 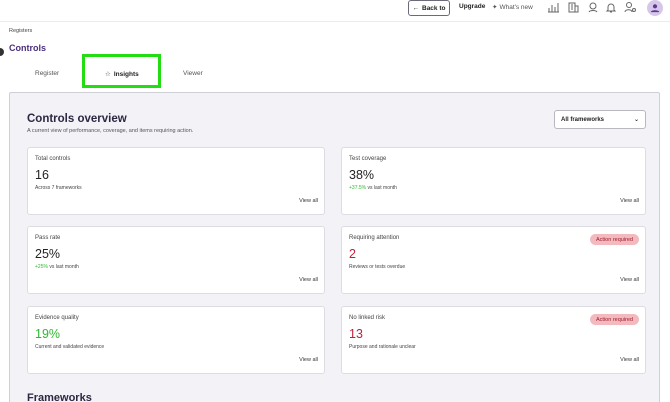 What do you see at coordinates (352, 254) in the screenshot?
I see `card-value: 2` at bounding box center [352, 254].